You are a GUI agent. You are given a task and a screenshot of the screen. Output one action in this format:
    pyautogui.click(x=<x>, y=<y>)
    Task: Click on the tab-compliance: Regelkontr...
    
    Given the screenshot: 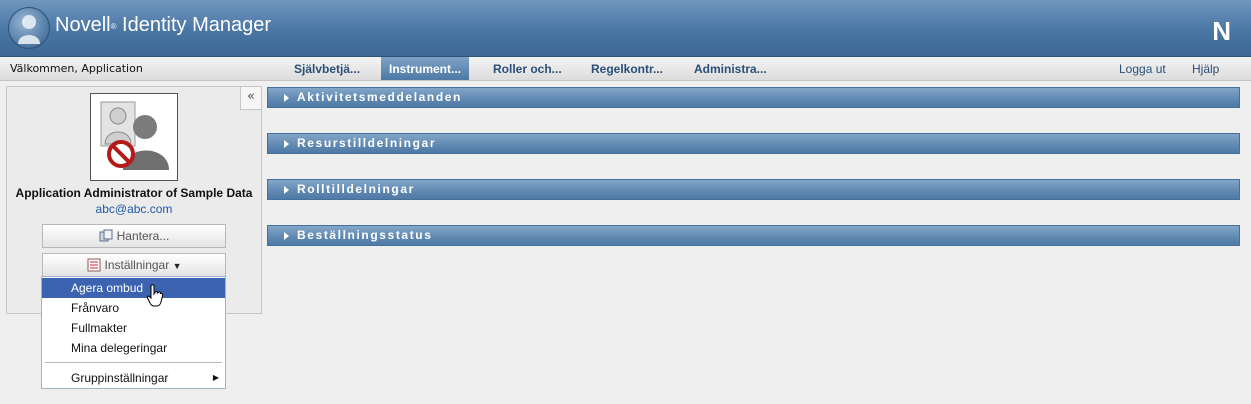 What is the action you would take?
    pyautogui.click(x=627, y=68)
    